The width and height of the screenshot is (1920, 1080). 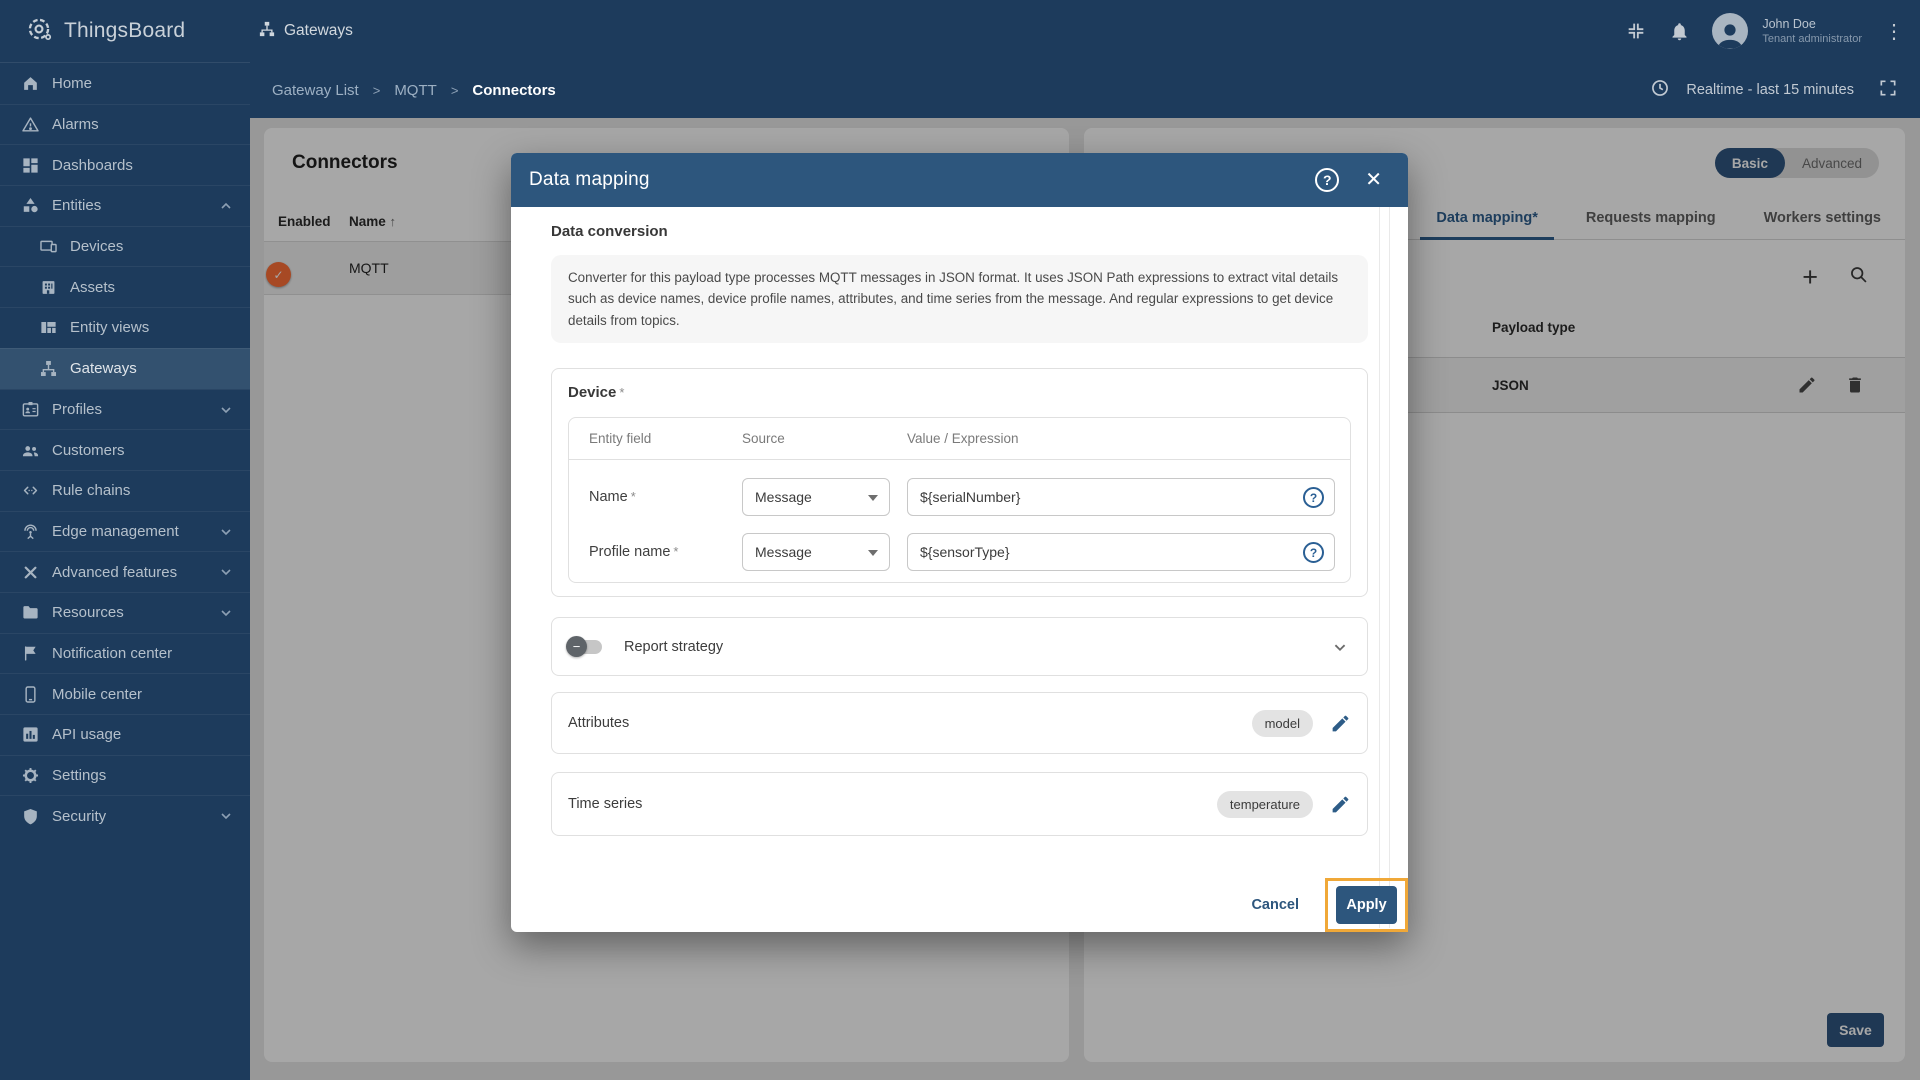 I want to click on sidebar-item-assets: Assets, so click(x=125, y=286).